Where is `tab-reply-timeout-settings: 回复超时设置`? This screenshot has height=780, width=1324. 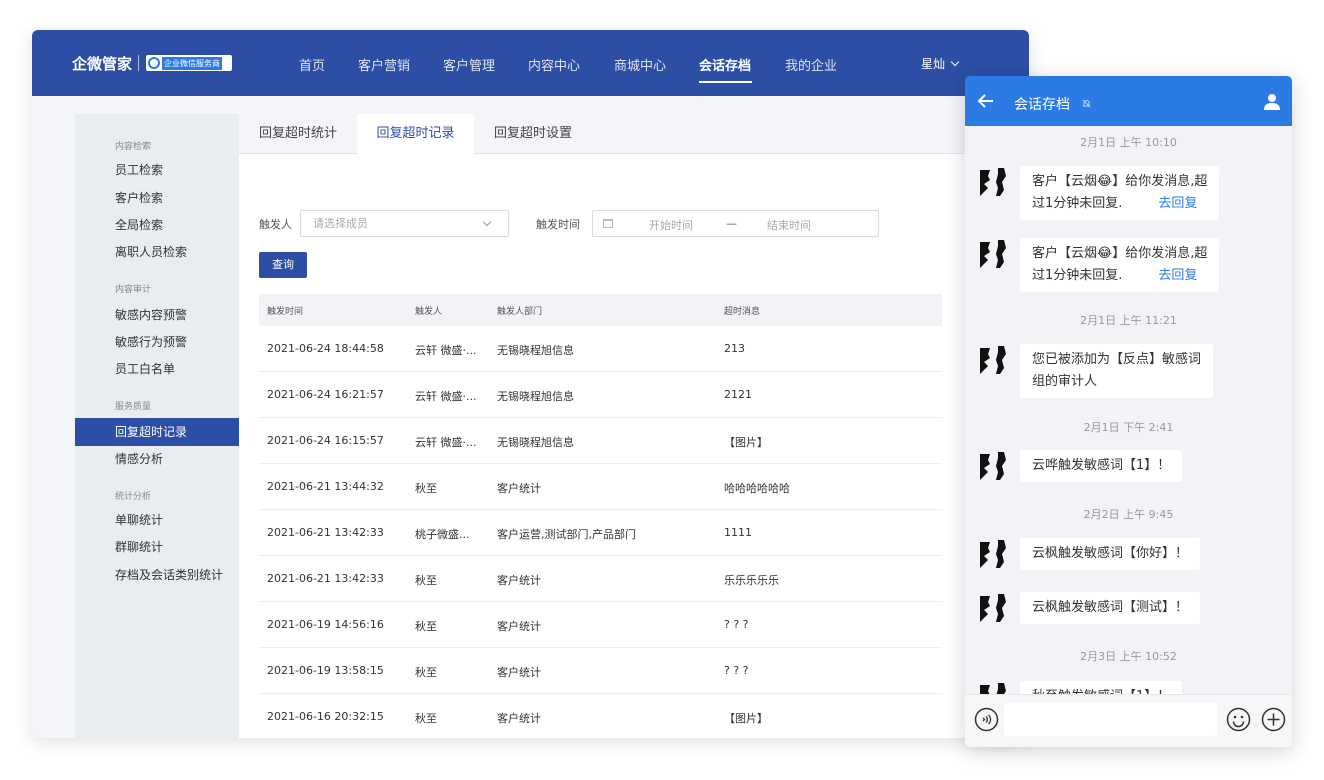 tab-reply-timeout-settings: 回复超时设置 is located at coordinates (533, 134).